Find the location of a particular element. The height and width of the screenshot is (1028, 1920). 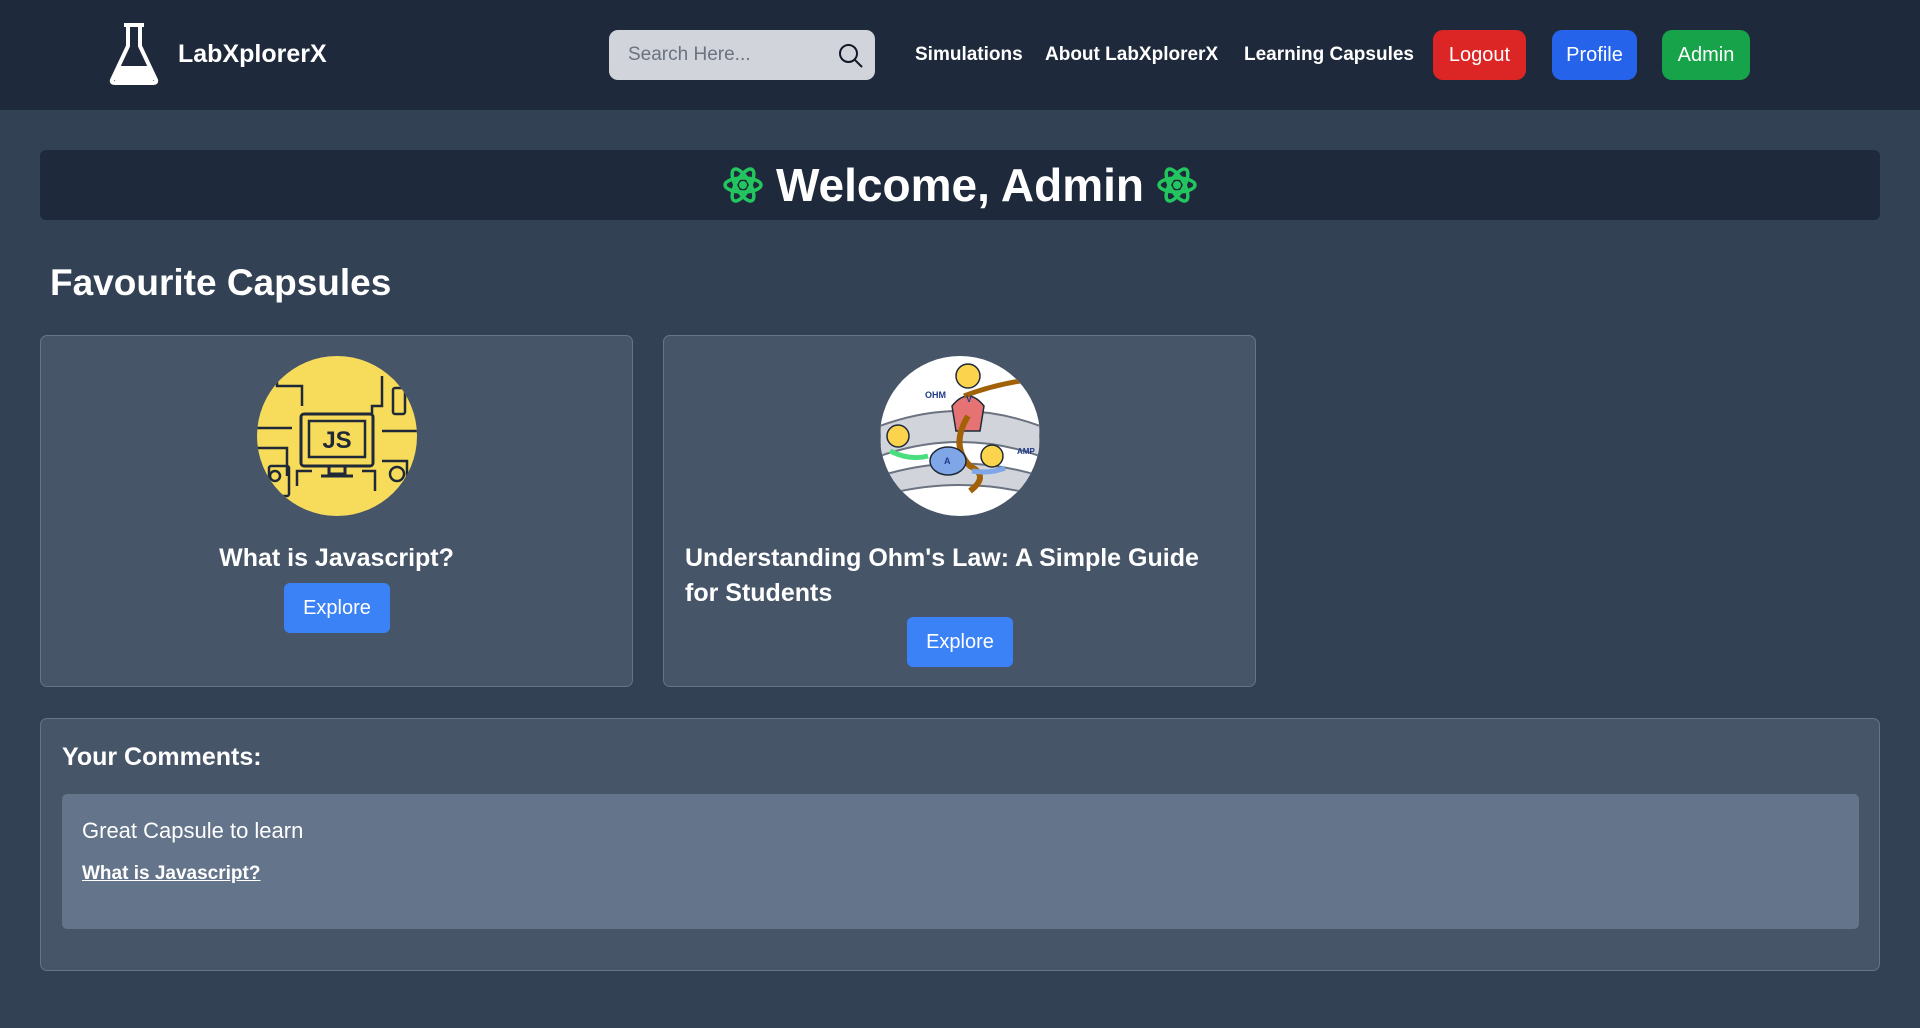

capsule-card: JS What is Javascript? Explore is located at coordinates (336, 511).